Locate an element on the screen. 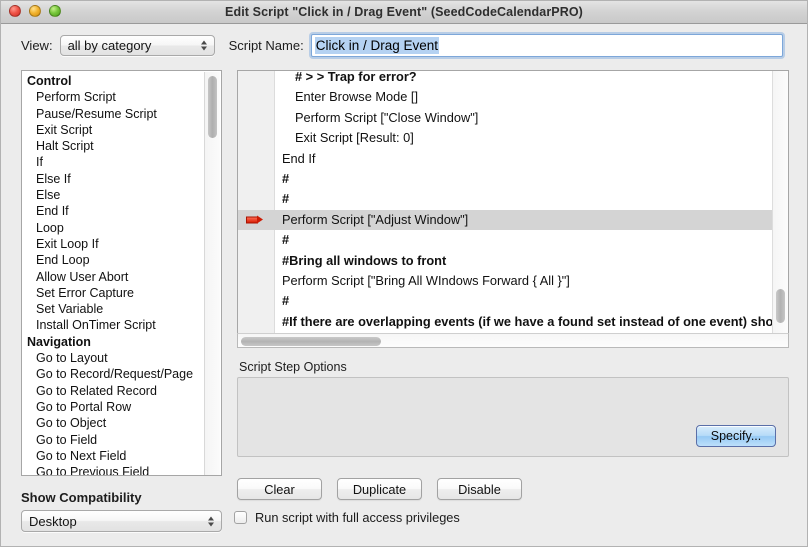 The image size is (808, 547). step-list-item: Halt Script is located at coordinates (114, 146).